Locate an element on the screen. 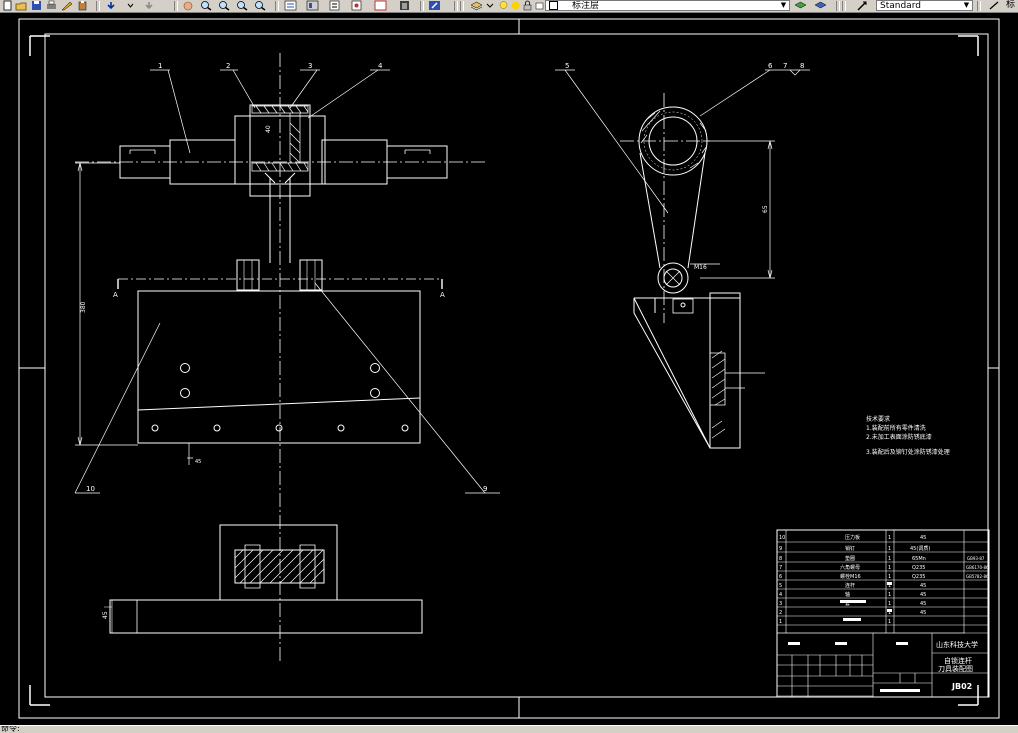 This screenshot has width=1018, height=733. std-code-0: GB93-87 is located at coordinates (976, 558).